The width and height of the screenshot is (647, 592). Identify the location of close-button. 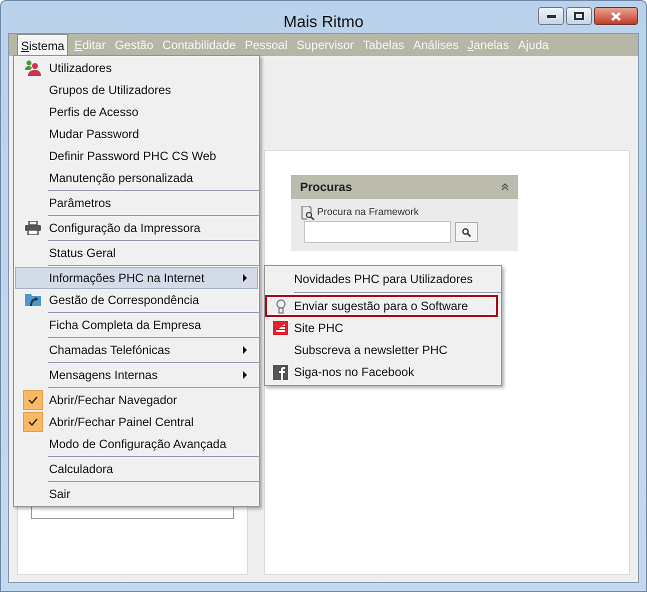
(616, 16).